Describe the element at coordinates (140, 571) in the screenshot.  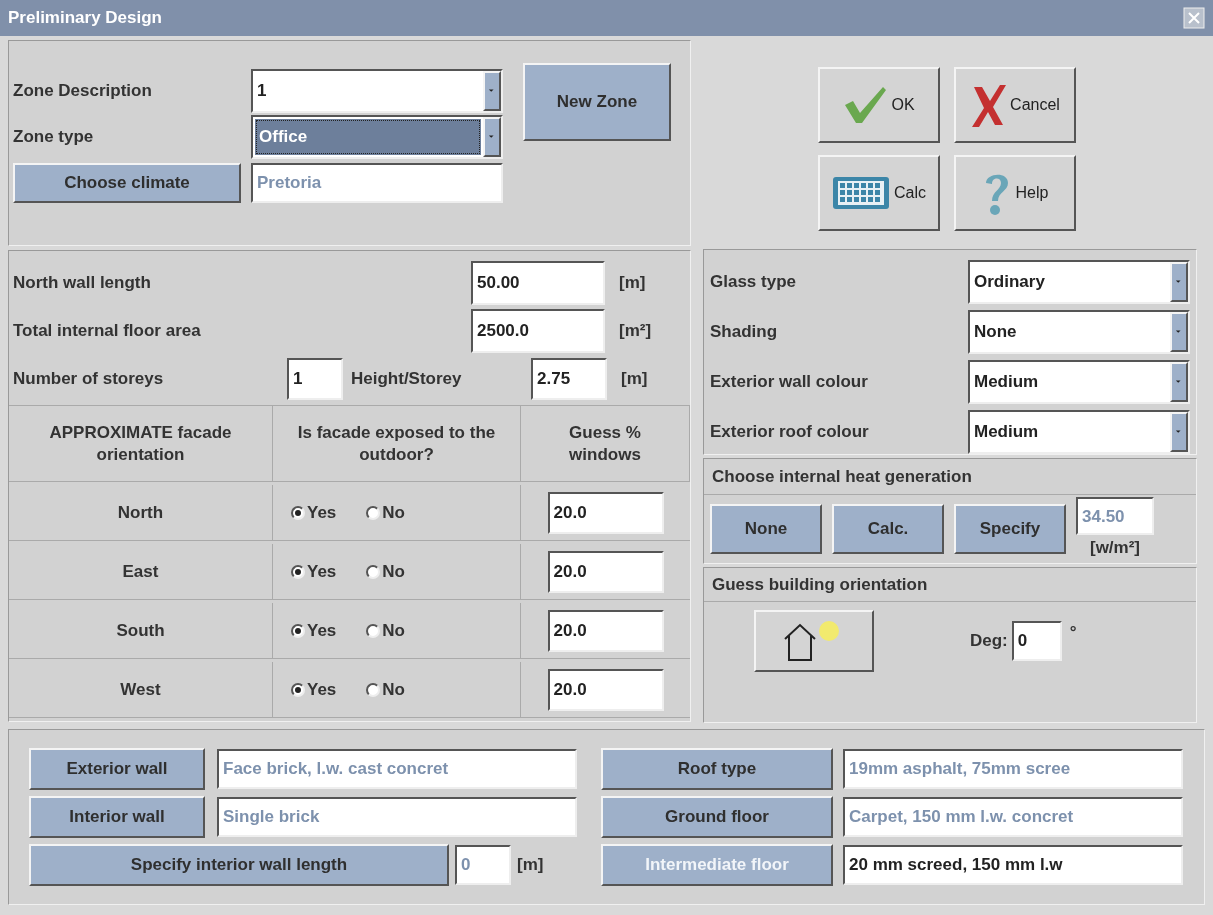
I see `orientation-label: East` at that location.